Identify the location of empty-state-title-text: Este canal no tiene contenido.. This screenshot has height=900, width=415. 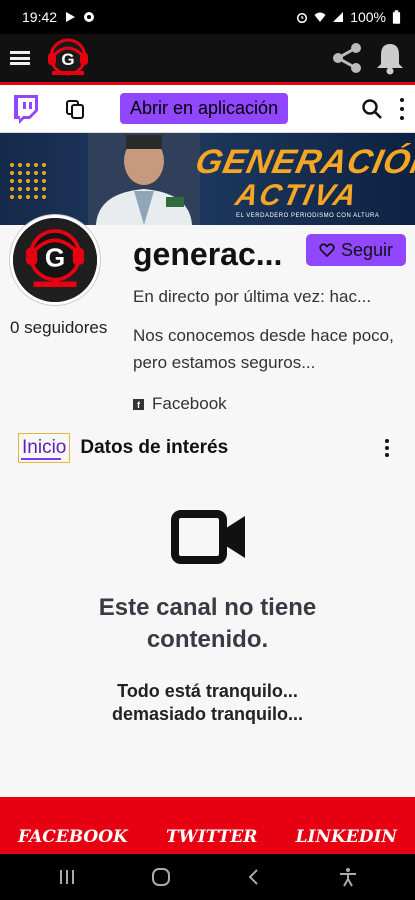
(207, 623).